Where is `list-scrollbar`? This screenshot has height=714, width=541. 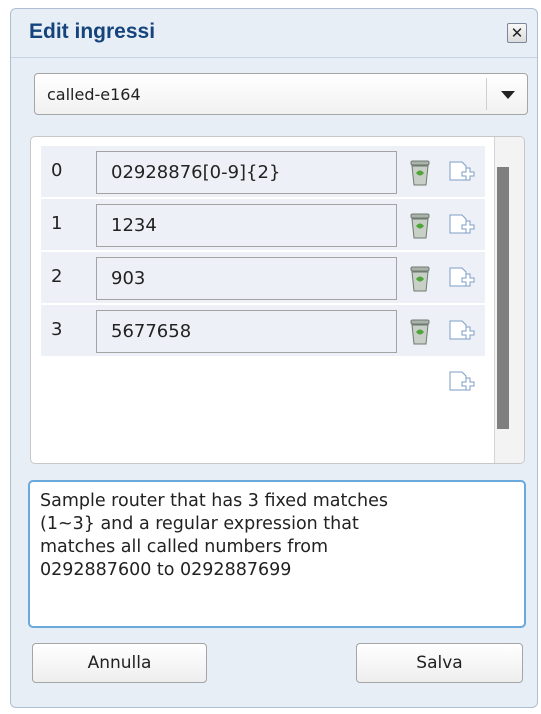 list-scrollbar is located at coordinates (509, 300).